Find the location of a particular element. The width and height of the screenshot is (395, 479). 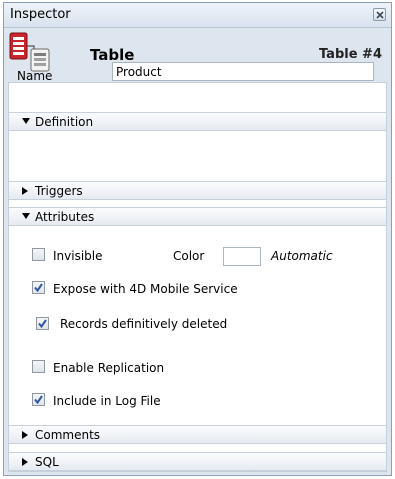

close-button is located at coordinates (379, 14).